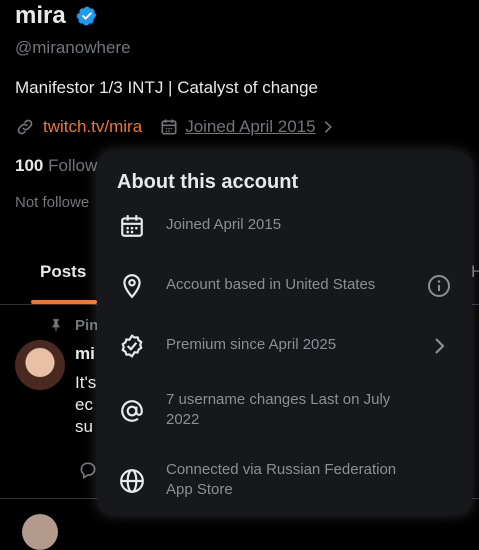 This screenshot has width=479, height=550. I want to click on post-author-name: mi, so click(85, 354).